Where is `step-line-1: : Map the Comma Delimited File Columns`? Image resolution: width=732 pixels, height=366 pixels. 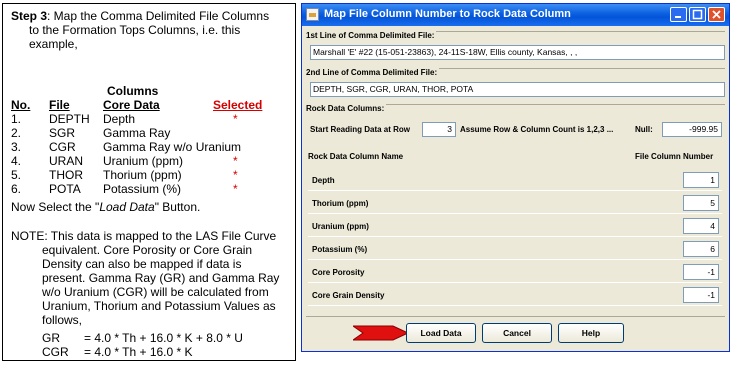
step-line-1: : Map the Comma Delimited File Columns is located at coordinates (158, 16).